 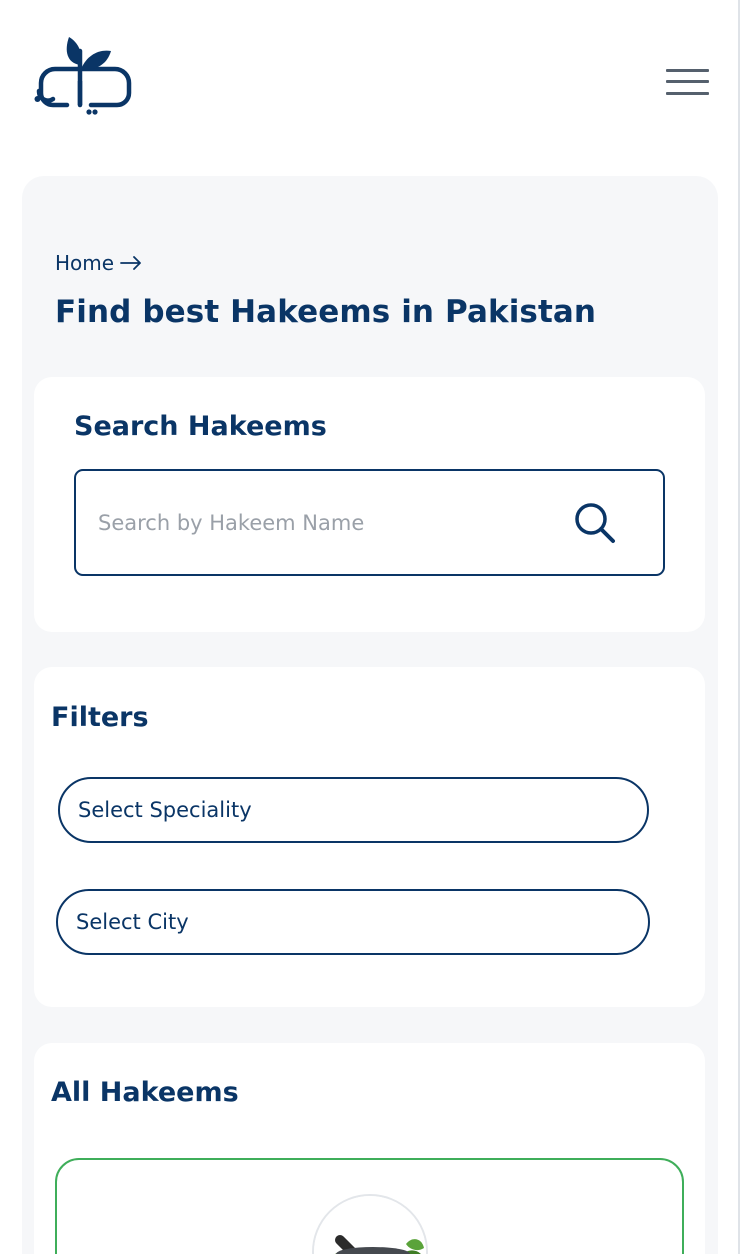 I want to click on logo, so click(x=84, y=74).